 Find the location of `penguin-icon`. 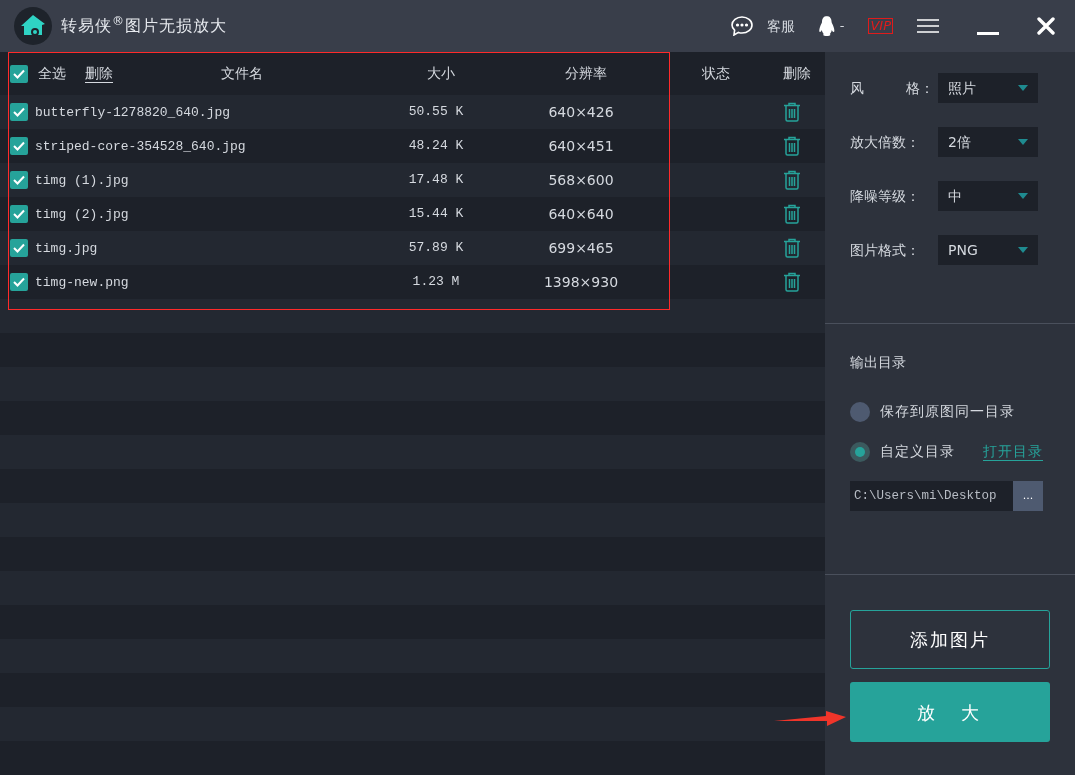

penguin-icon is located at coordinates (826, 26).